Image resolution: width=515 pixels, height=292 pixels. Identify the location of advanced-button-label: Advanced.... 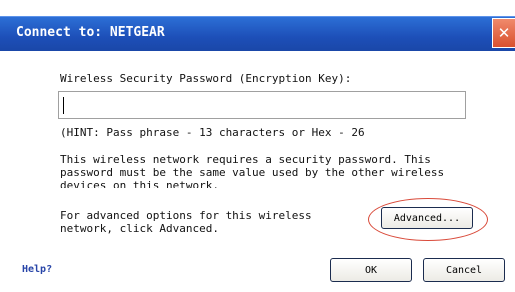
(427, 218).